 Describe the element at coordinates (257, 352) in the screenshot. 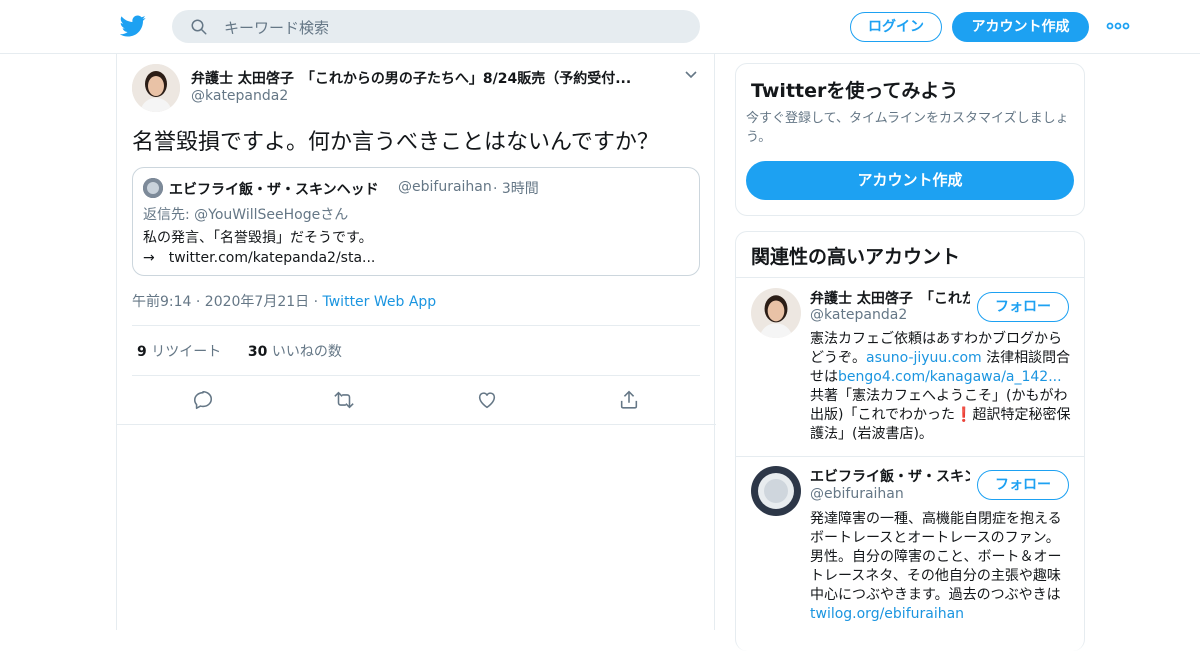

I see `like-count: 30` at that location.